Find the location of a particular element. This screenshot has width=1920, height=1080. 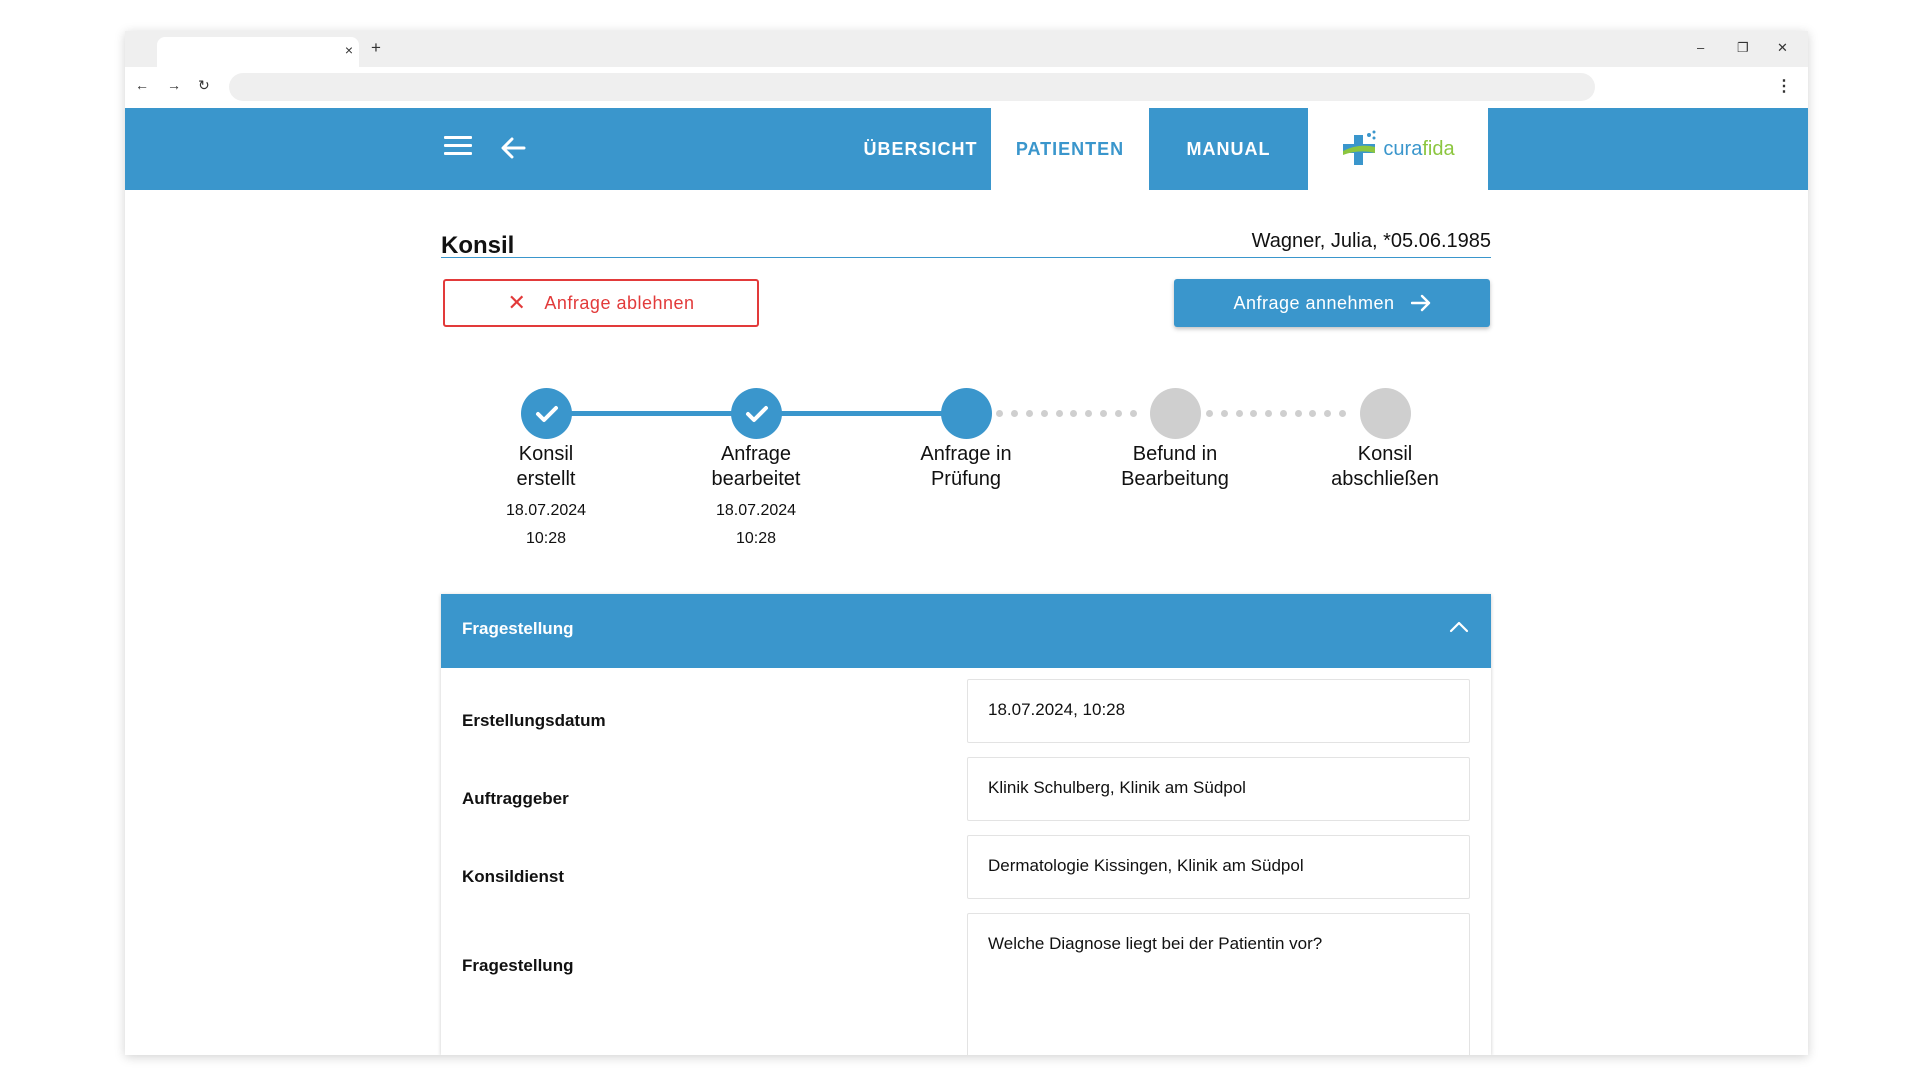

page-header: Konsil Wagner, Julia, *05.06.1985 is located at coordinates (966, 244).